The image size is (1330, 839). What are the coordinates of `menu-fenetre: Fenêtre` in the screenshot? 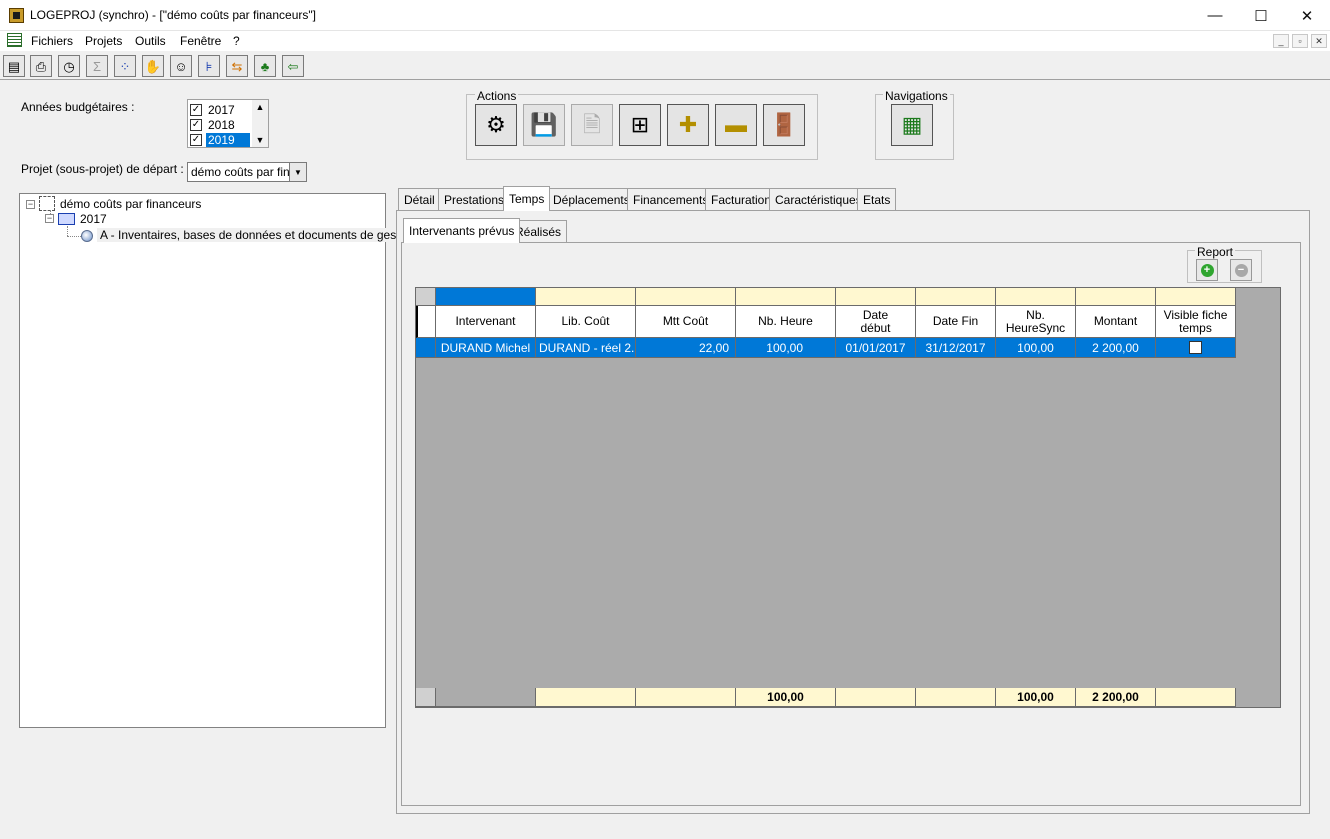 It's located at (200, 41).